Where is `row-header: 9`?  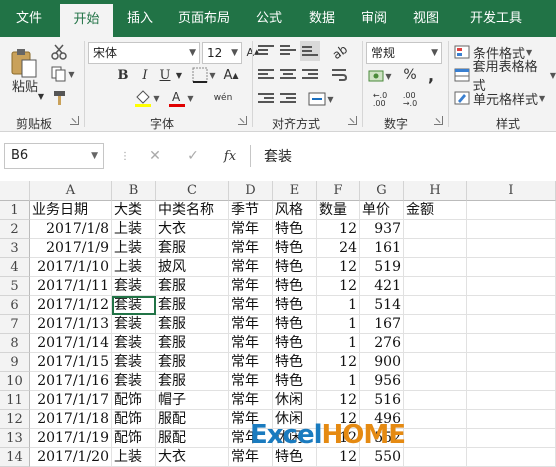 row-header: 9 is located at coordinates (15, 362).